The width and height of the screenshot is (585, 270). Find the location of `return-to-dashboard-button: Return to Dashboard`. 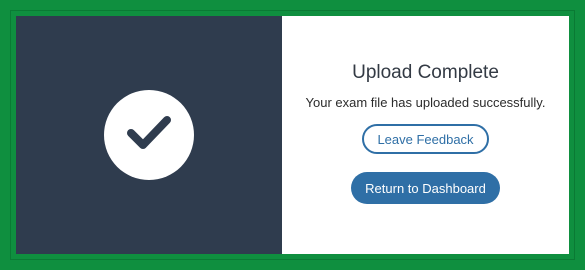

return-to-dashboard-button: Return to Dashboard is located at coordinates (425, 188).